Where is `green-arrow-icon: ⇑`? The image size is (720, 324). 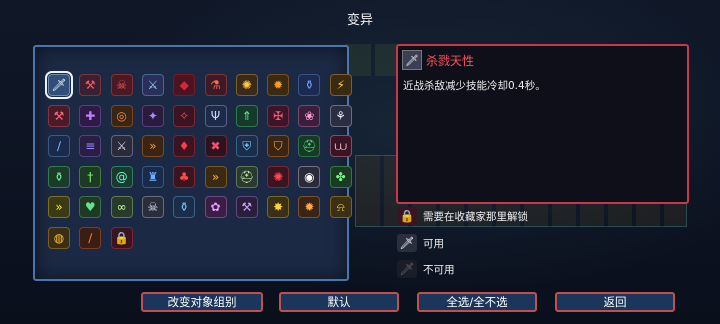 green-arrow-icon: ⇑ is located at coordinates (246, 115).